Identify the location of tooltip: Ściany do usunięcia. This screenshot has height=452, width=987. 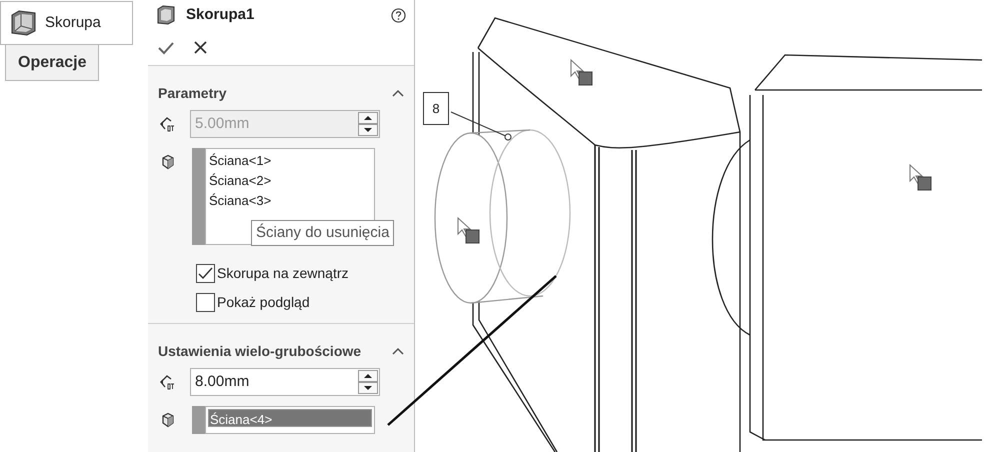
(322, 233).